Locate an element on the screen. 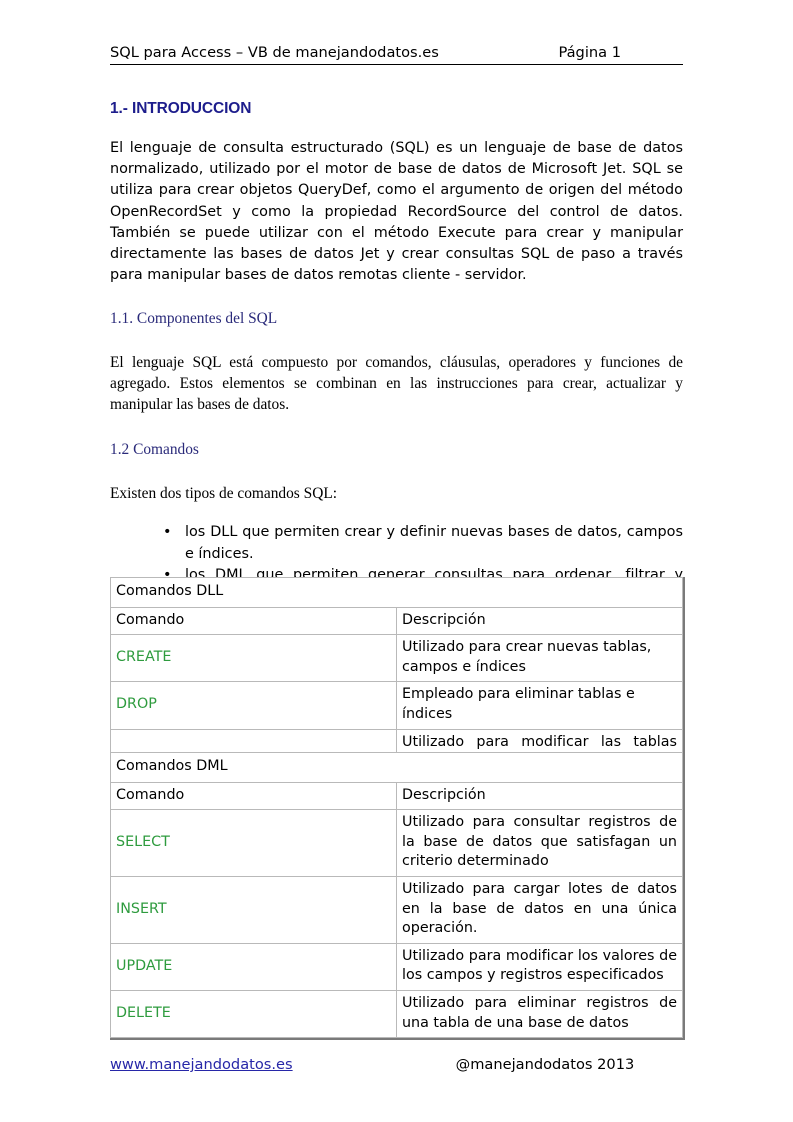  copyright-credit: @manejandodatos 2013 is located at coordinates (545, 1064).